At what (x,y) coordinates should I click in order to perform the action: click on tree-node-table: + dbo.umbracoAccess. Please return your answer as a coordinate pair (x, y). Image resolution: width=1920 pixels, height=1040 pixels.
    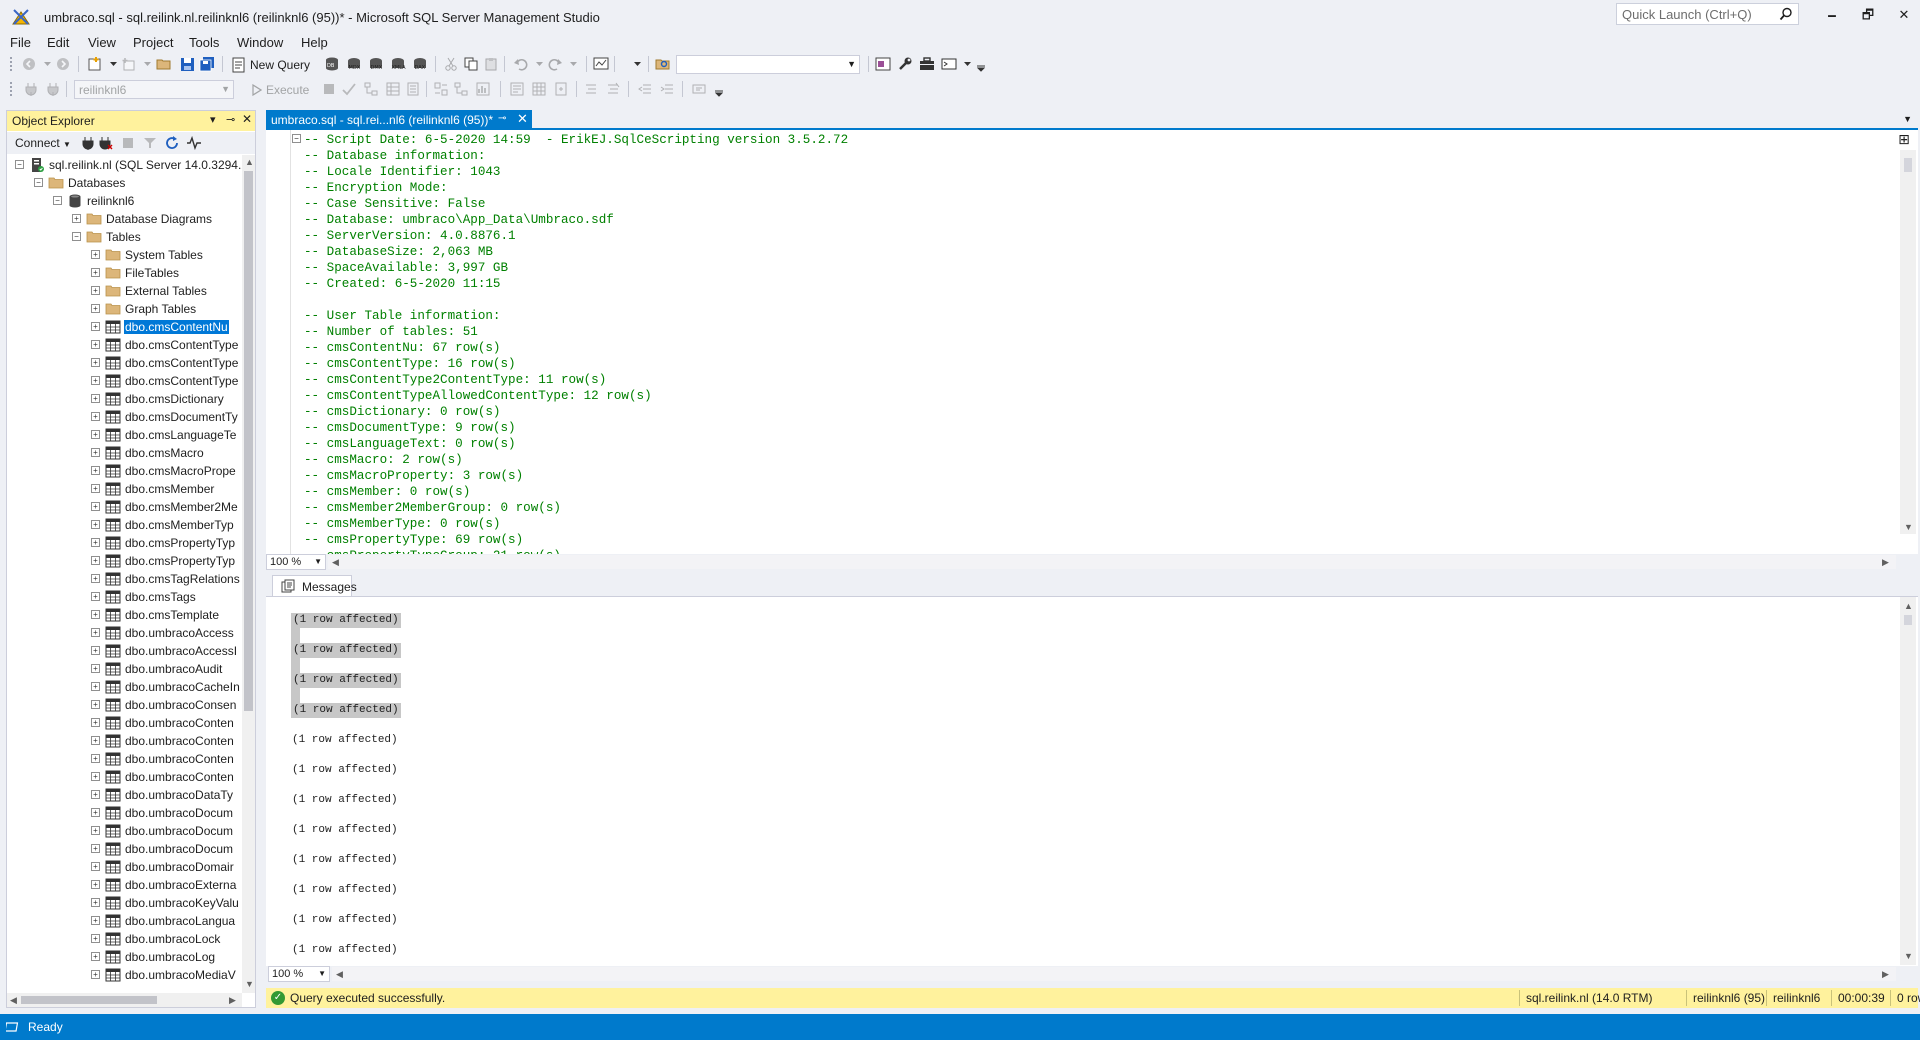
    Looking at the image, I should click on (125, 633).